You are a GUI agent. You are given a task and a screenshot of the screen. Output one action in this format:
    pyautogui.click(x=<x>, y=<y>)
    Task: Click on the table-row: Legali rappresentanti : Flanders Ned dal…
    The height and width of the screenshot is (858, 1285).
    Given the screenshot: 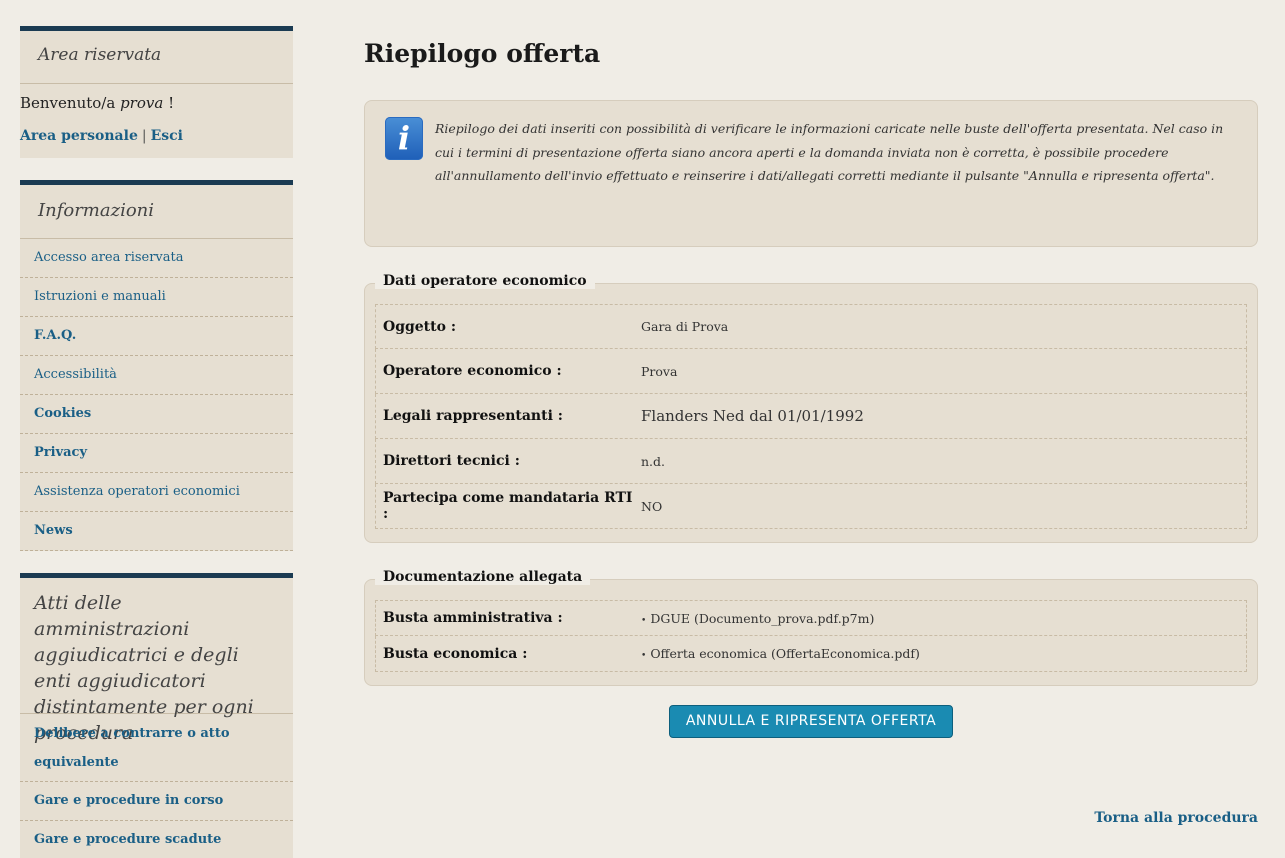 What is the action you would take?
    pyautogui.click(x=811, y=416)
    